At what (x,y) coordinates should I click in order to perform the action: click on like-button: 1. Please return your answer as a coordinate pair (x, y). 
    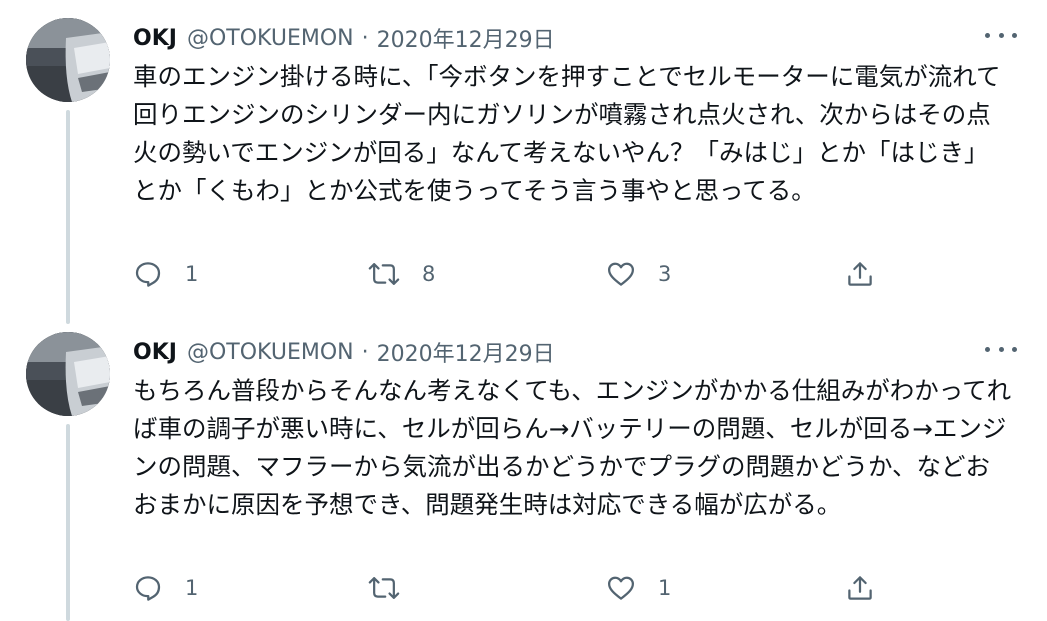
    Looking at the image, I should click on (638, 588).